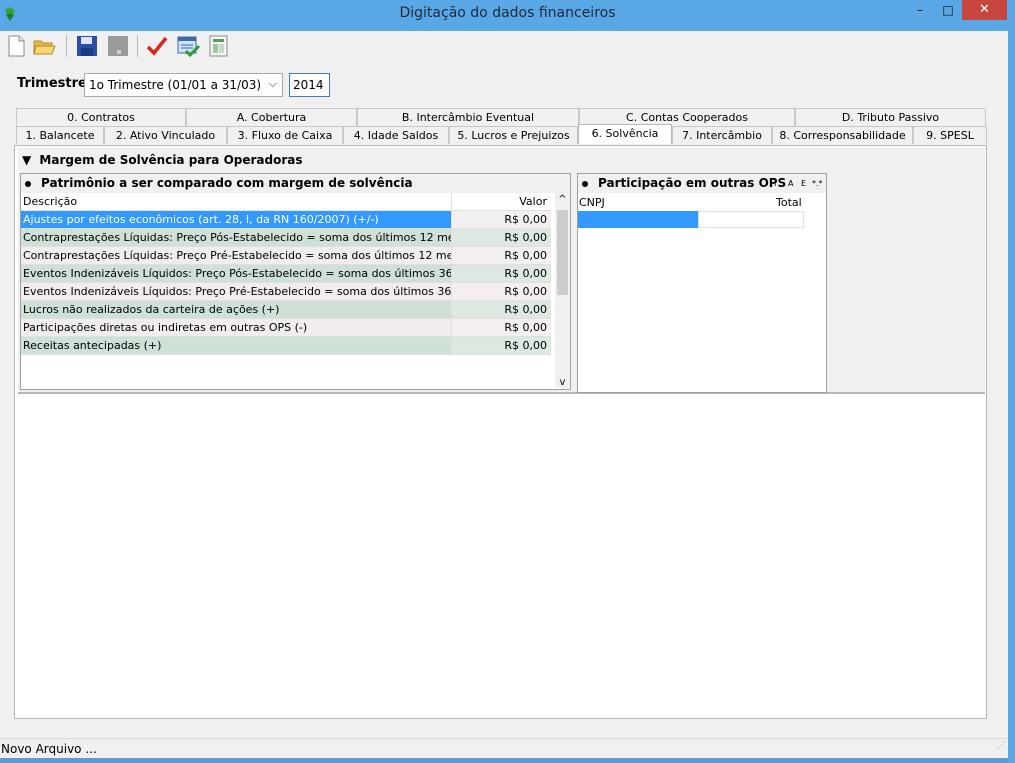 The height and width of the screenshot is (763, 1015). Describe the element at coordinates (948, 10) in the screenshot. I see `maximize-button: □` at that location.